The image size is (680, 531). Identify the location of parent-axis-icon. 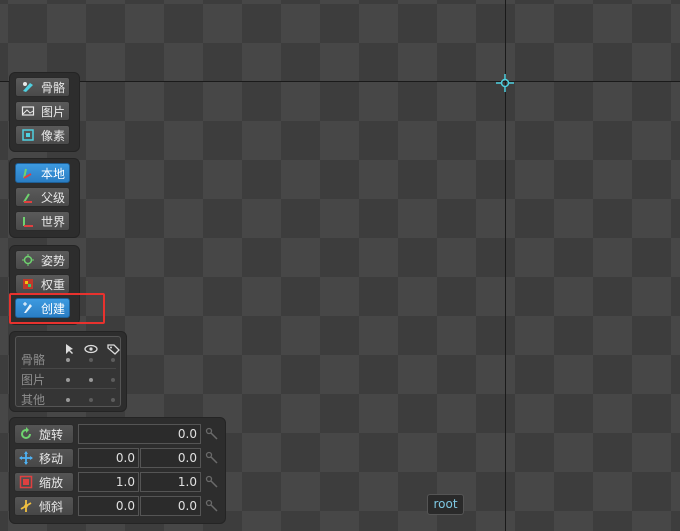
(28, 197).